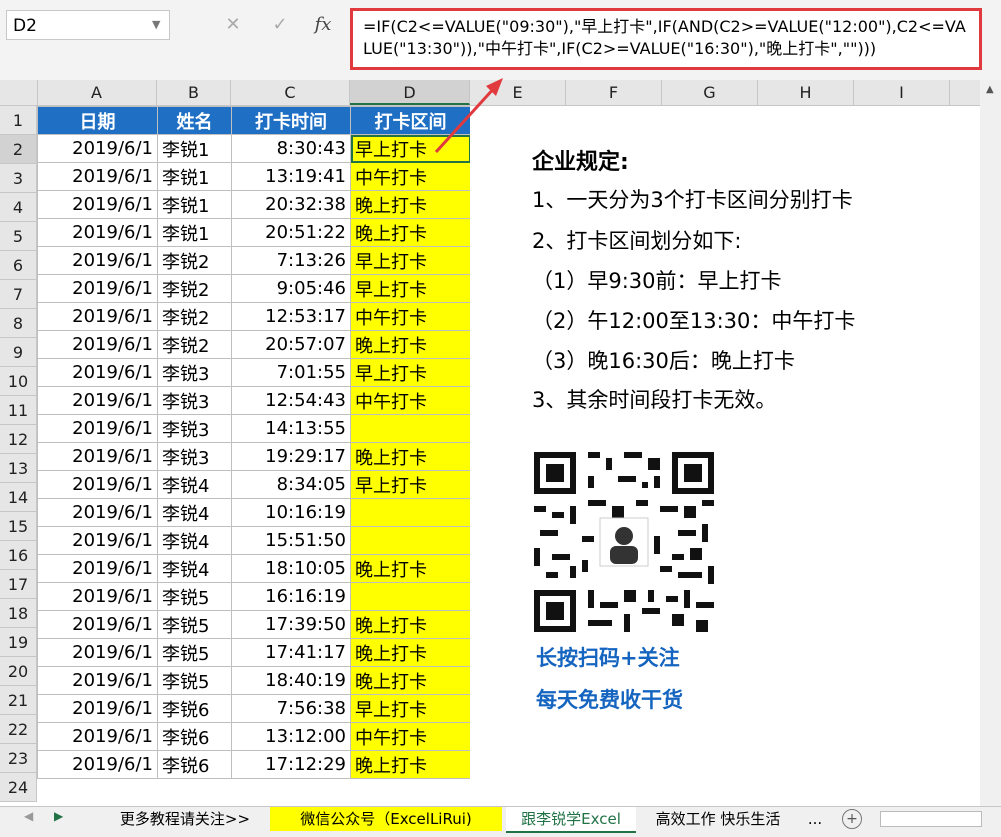  I want to click on row-header: 16, so click(18, 555).